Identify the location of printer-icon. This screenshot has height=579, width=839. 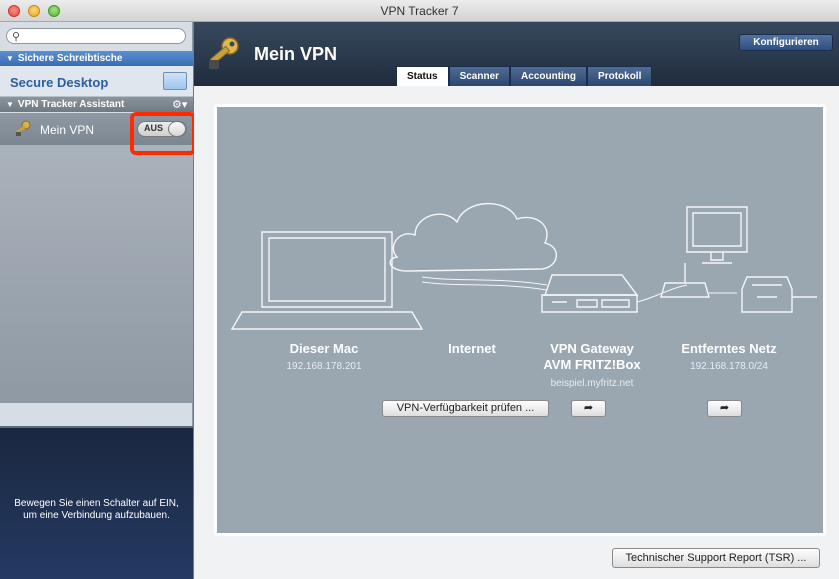
(779, 294).